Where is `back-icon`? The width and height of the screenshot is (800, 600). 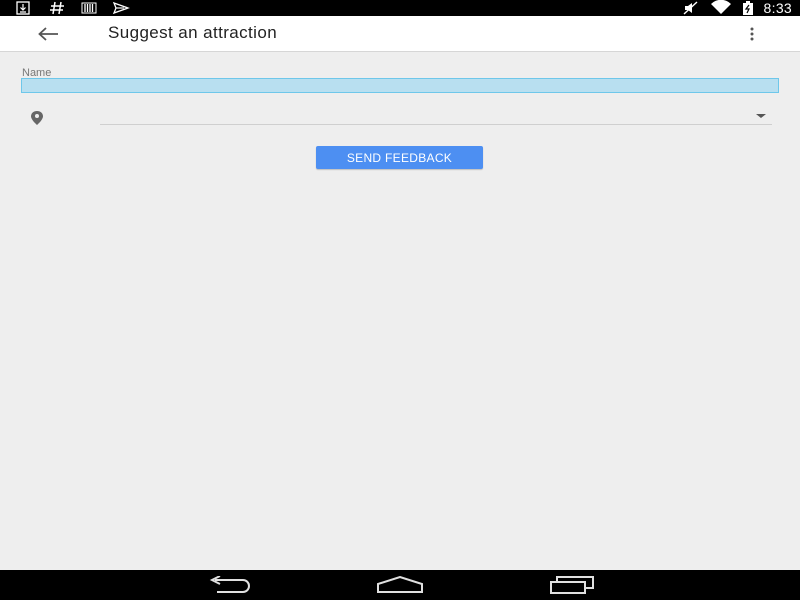
back-icon is located at coordinates (229, 584).